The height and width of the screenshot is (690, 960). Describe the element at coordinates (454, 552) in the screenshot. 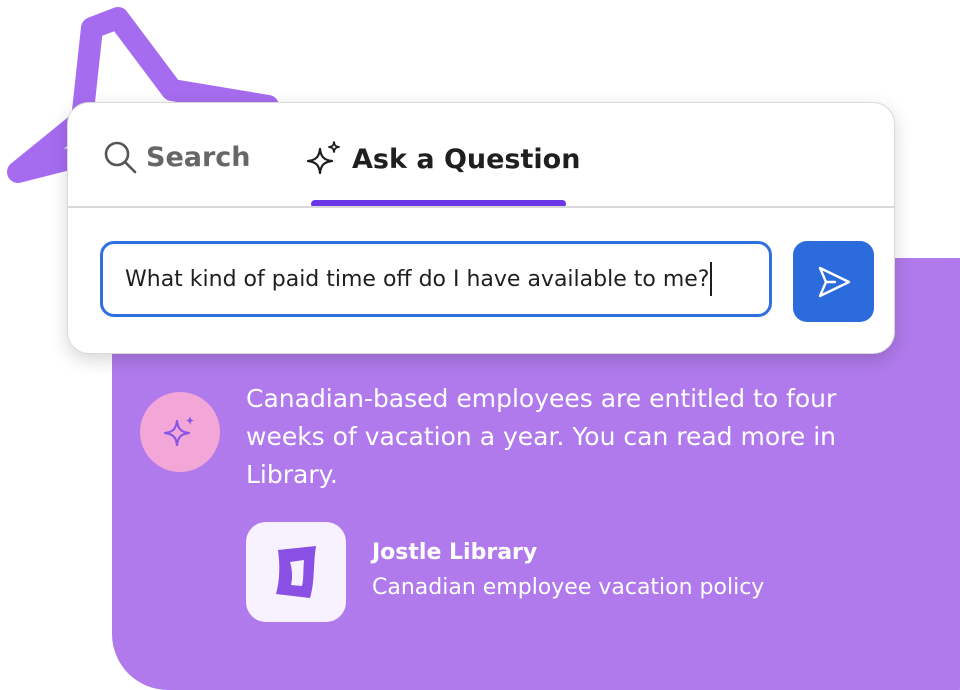

I see `library-result-title: Jostle Library` at that location.